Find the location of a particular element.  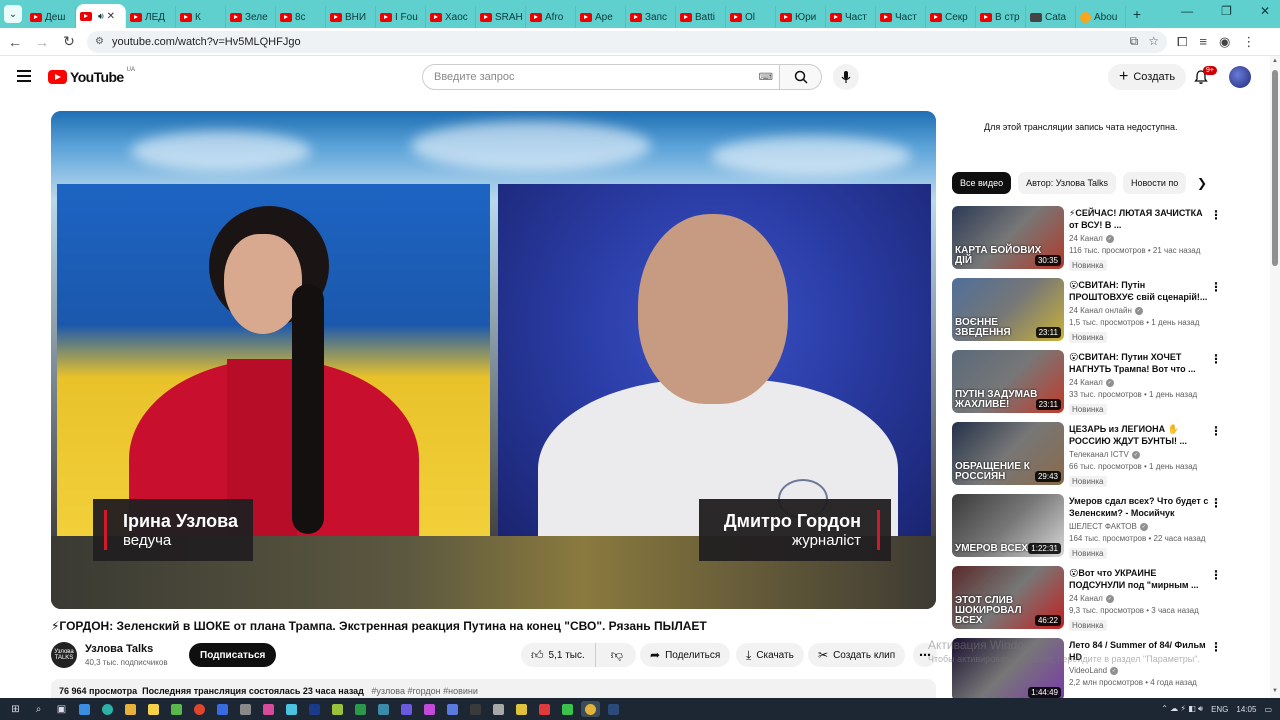

dislike-button: 👎︎ is located at coordinates (617, 655).